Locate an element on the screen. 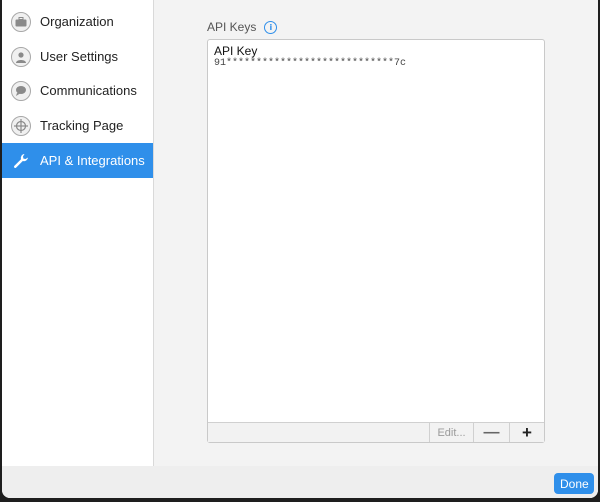 Image resolution: width=600 pixels, height=502 pixels. bottom-bar: Done is located at coordinates (300, 482).